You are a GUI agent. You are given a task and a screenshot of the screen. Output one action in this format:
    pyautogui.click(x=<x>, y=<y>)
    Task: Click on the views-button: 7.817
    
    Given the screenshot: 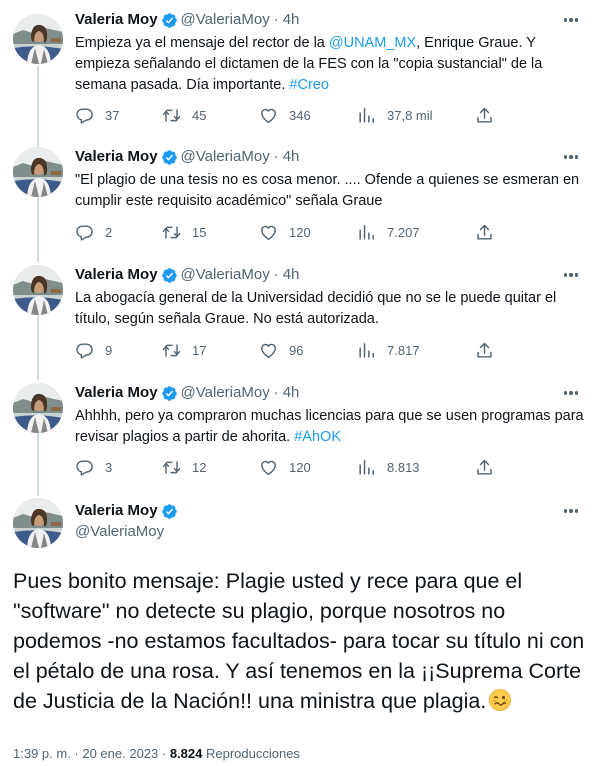 What is the action you would take?
    pyautogui.click(x=388, y=350)
    